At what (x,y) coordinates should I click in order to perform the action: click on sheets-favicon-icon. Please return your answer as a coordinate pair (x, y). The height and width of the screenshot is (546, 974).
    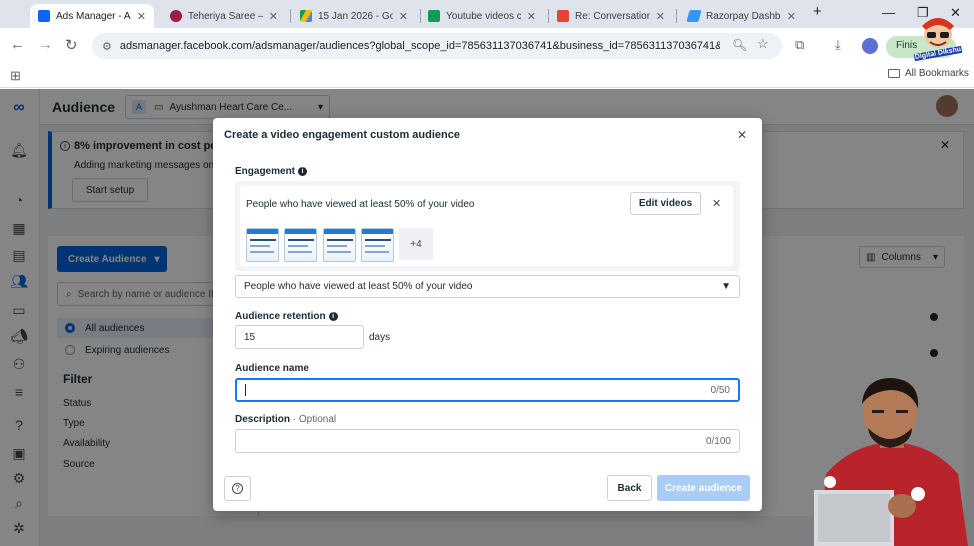
    Looking at the image, I should click on (434, 16).